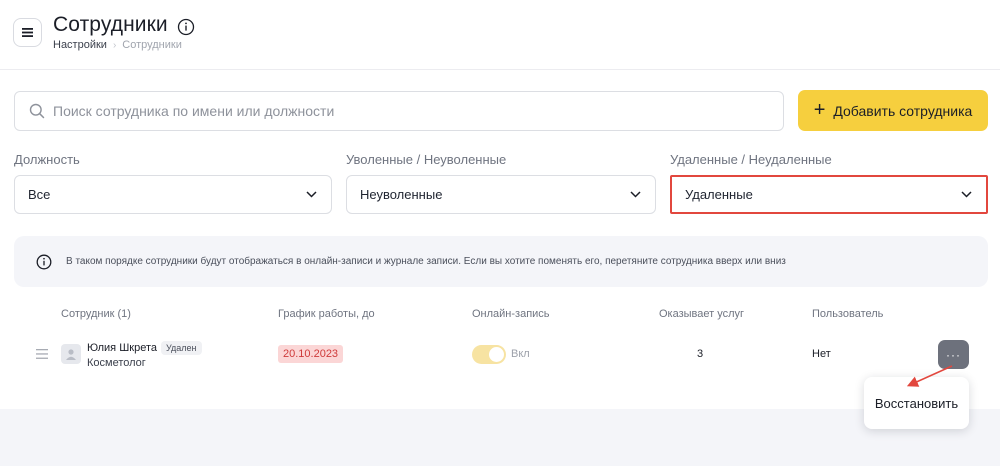 Image resolution: width=1000 pixels, height=466 pixels. I want to click on page-title: Сотрудники, so click(110, 24).